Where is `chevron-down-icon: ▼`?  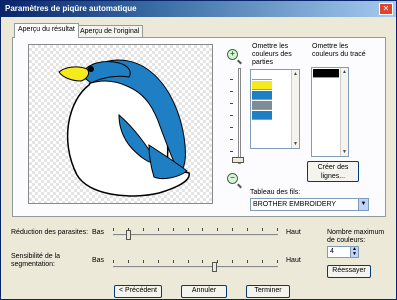
chevron-down-icon: ▼ is located at coordinates (363, 204).